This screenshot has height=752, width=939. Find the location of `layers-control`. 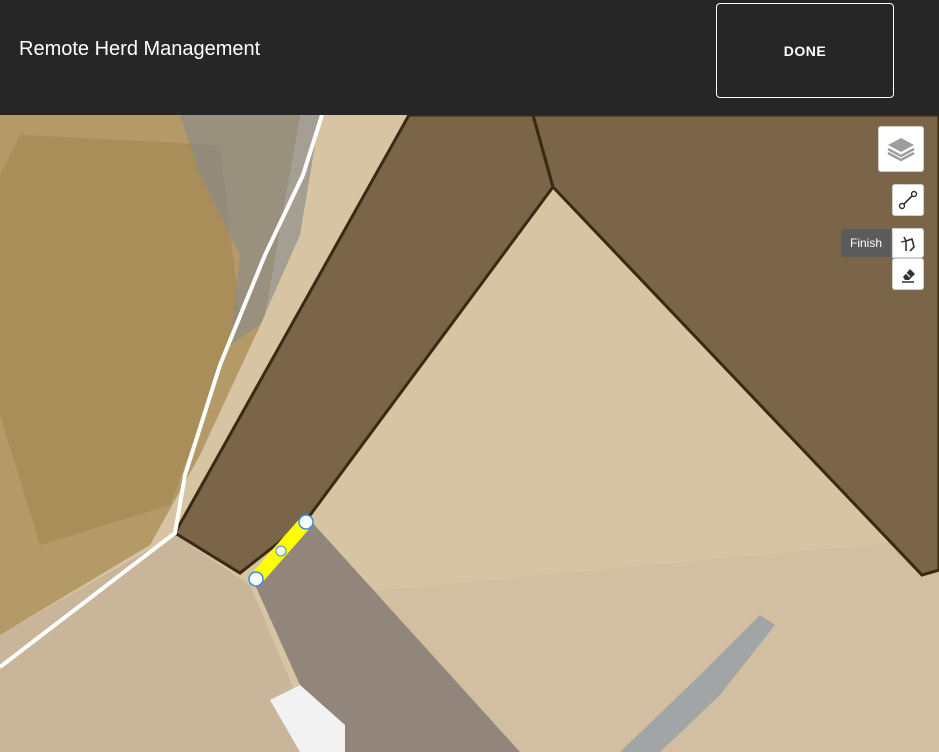

layers-control is located at coordinates (901, 149).